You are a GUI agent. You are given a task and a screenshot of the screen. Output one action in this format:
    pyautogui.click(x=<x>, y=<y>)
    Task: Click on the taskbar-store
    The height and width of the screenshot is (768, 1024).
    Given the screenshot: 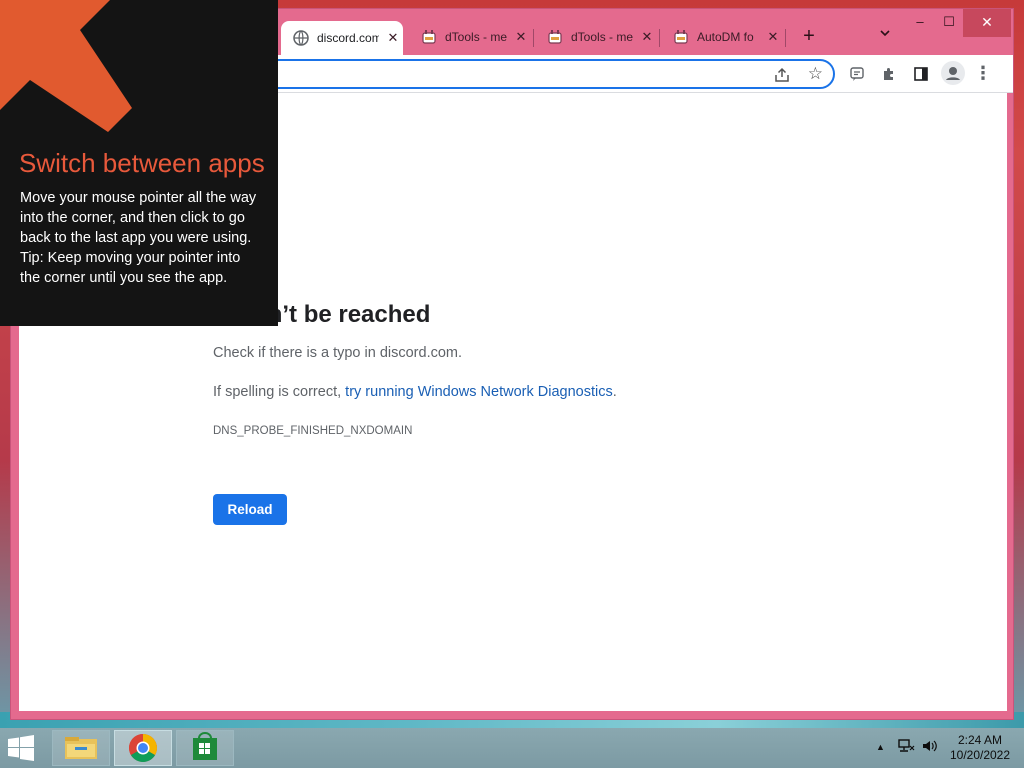 What is the action you would take?
    pyautogui.click(x=205, y=748)
    